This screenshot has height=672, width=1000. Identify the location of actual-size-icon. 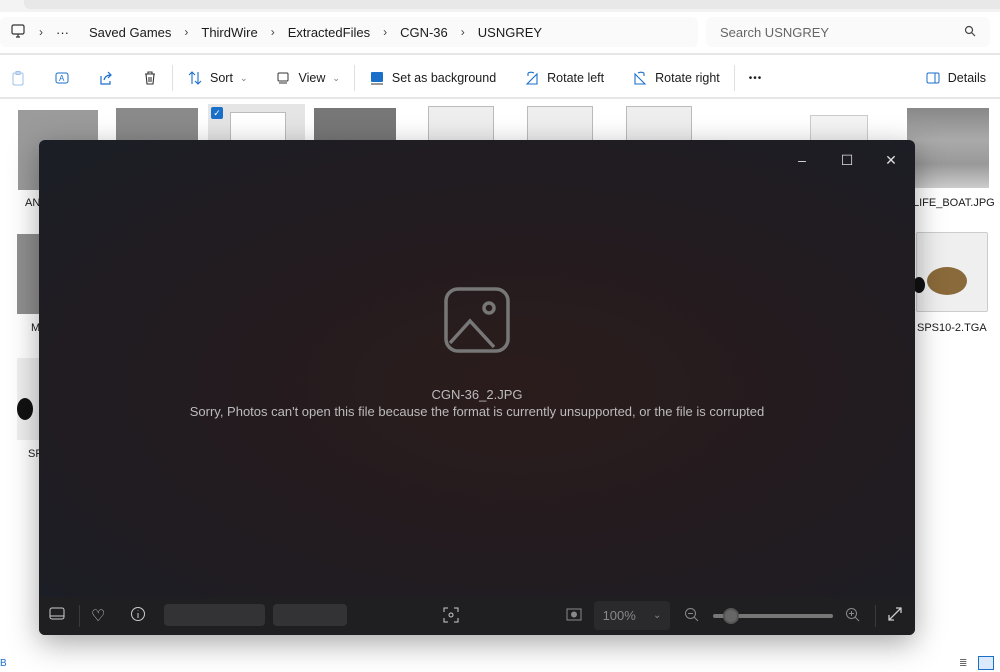
(574, 616).